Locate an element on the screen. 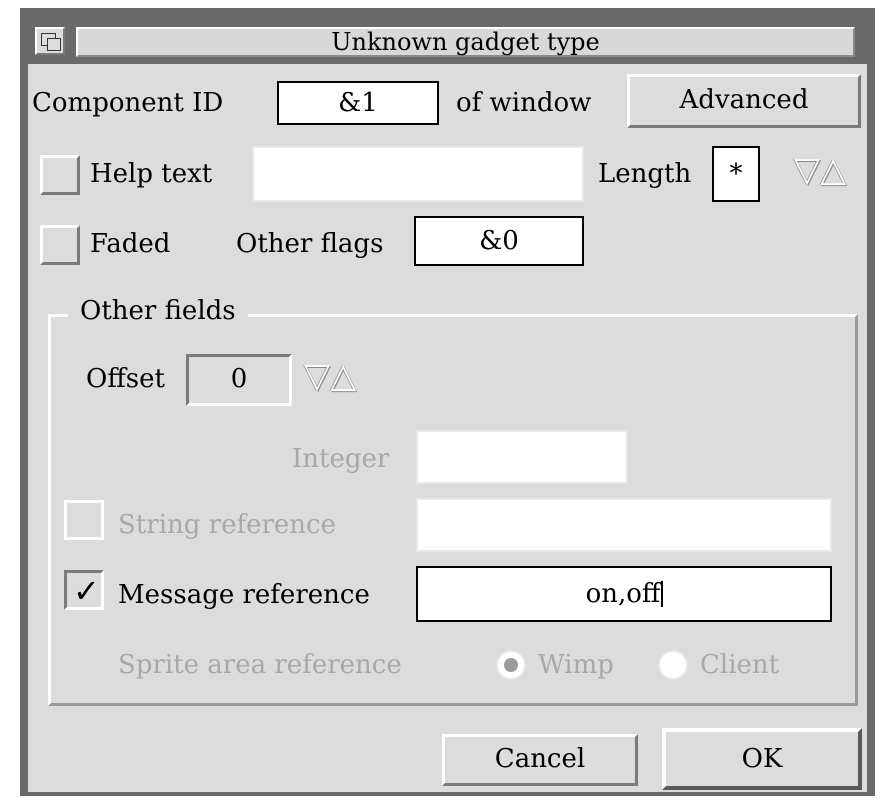  help-text-checkbox is located at coordinates (60, 175).